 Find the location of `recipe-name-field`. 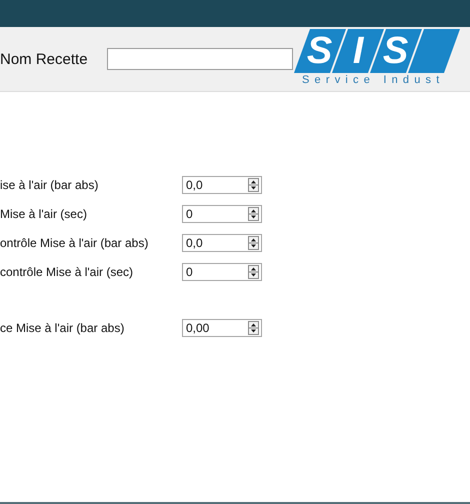

recipe-name-field is located at coordinates (200, 59).